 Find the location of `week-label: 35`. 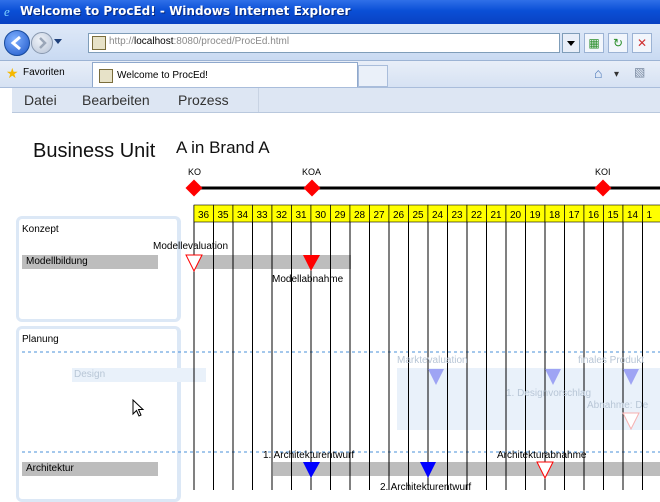

week-label: 35 is located at coordinates (224, 215).